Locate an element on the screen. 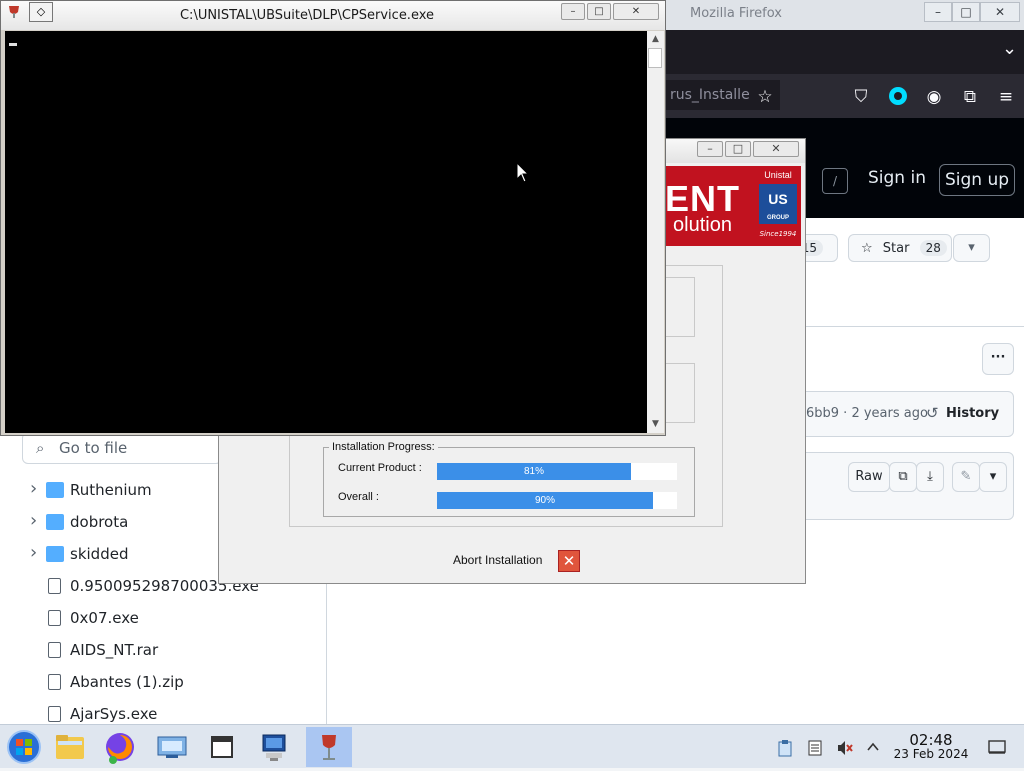  logo-group: GROUP is located at coordinates (777, 218).